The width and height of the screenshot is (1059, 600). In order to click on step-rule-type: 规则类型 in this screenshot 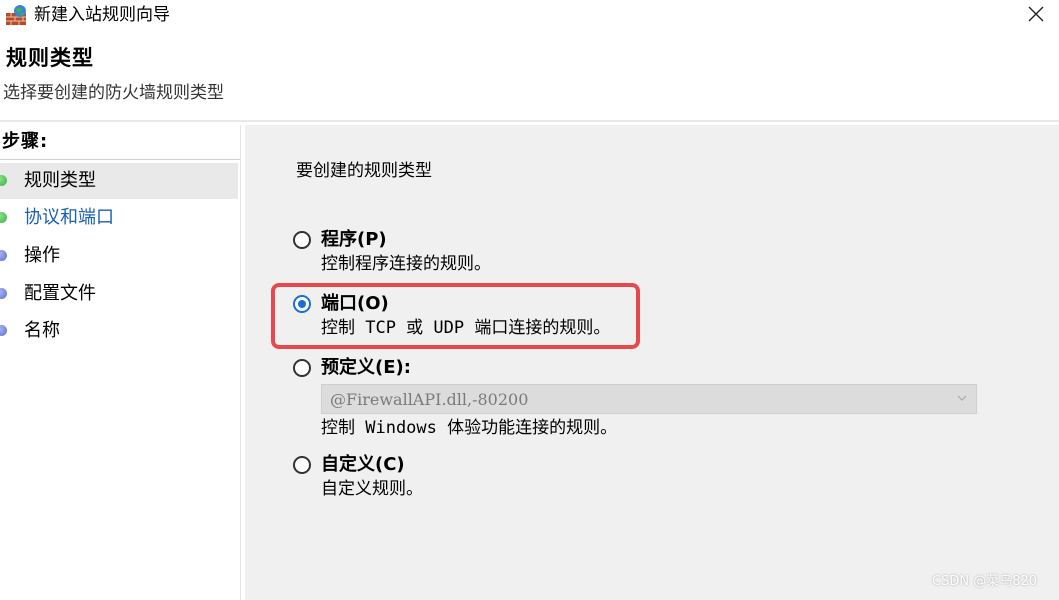, I will do `click(119, 181)`.